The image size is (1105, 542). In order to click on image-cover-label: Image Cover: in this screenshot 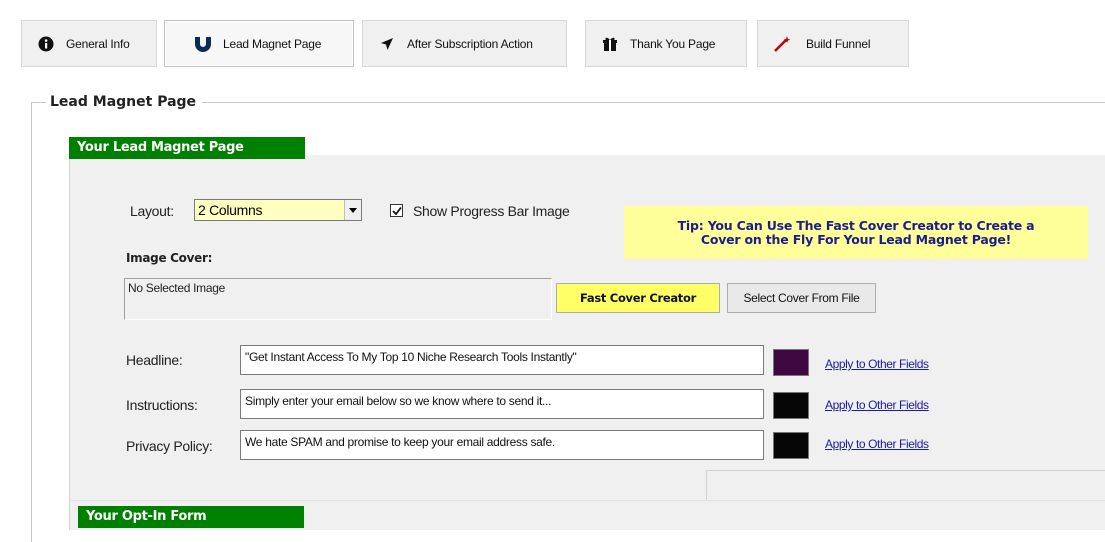, I will do `click(169, 258)`.